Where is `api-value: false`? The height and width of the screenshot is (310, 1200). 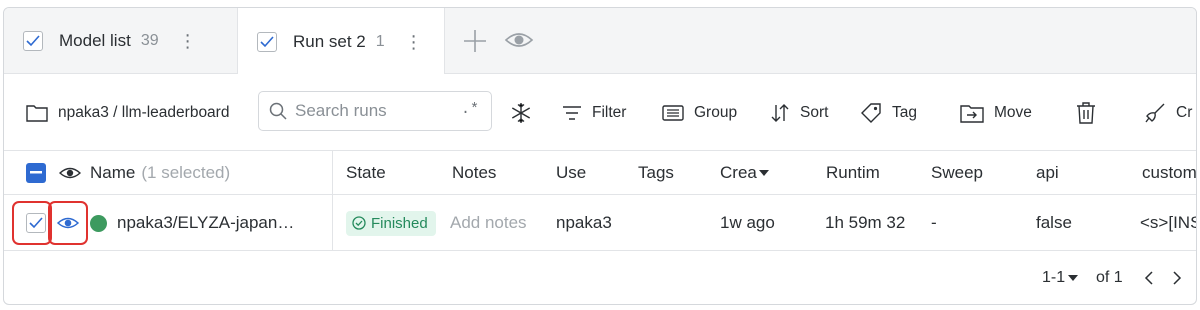
api-value: false is located at coordinates (1054, 222).